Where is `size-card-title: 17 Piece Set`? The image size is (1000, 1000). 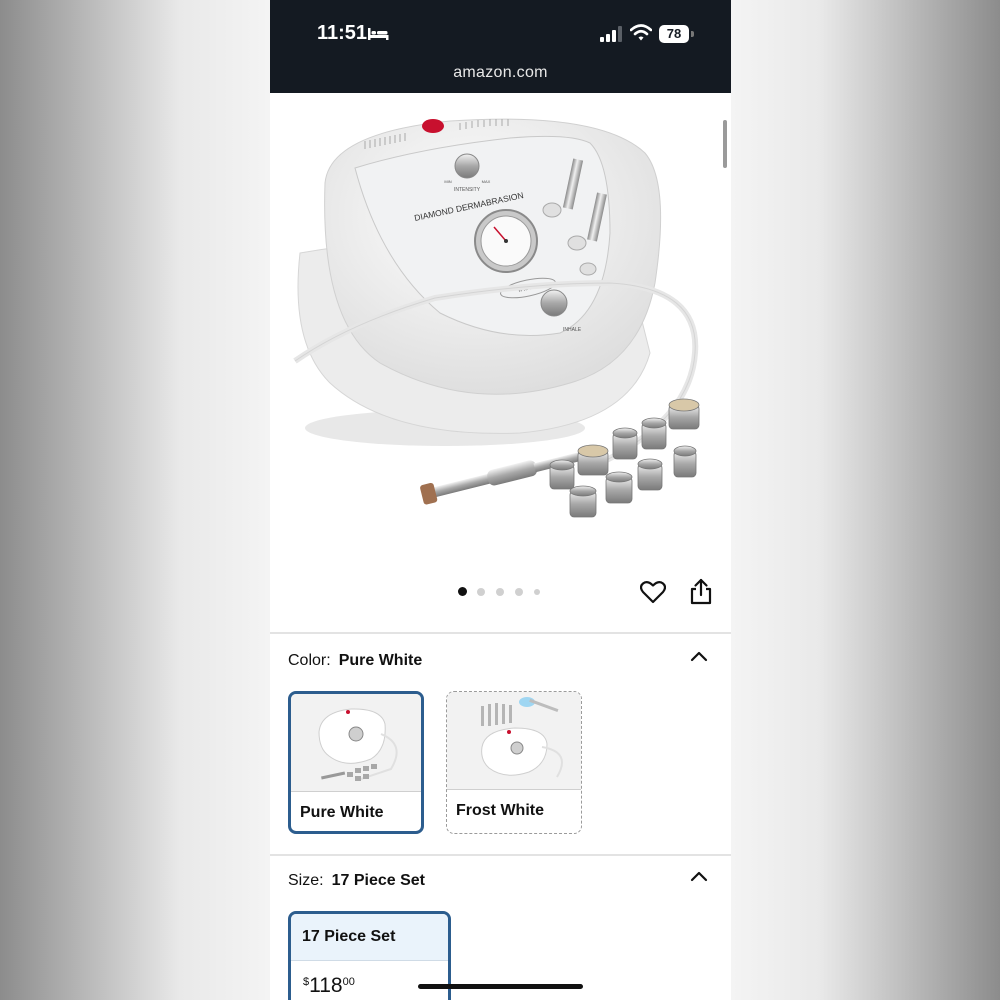 size-card-title: 17 Piece Set is located at coordinates (349, 936).